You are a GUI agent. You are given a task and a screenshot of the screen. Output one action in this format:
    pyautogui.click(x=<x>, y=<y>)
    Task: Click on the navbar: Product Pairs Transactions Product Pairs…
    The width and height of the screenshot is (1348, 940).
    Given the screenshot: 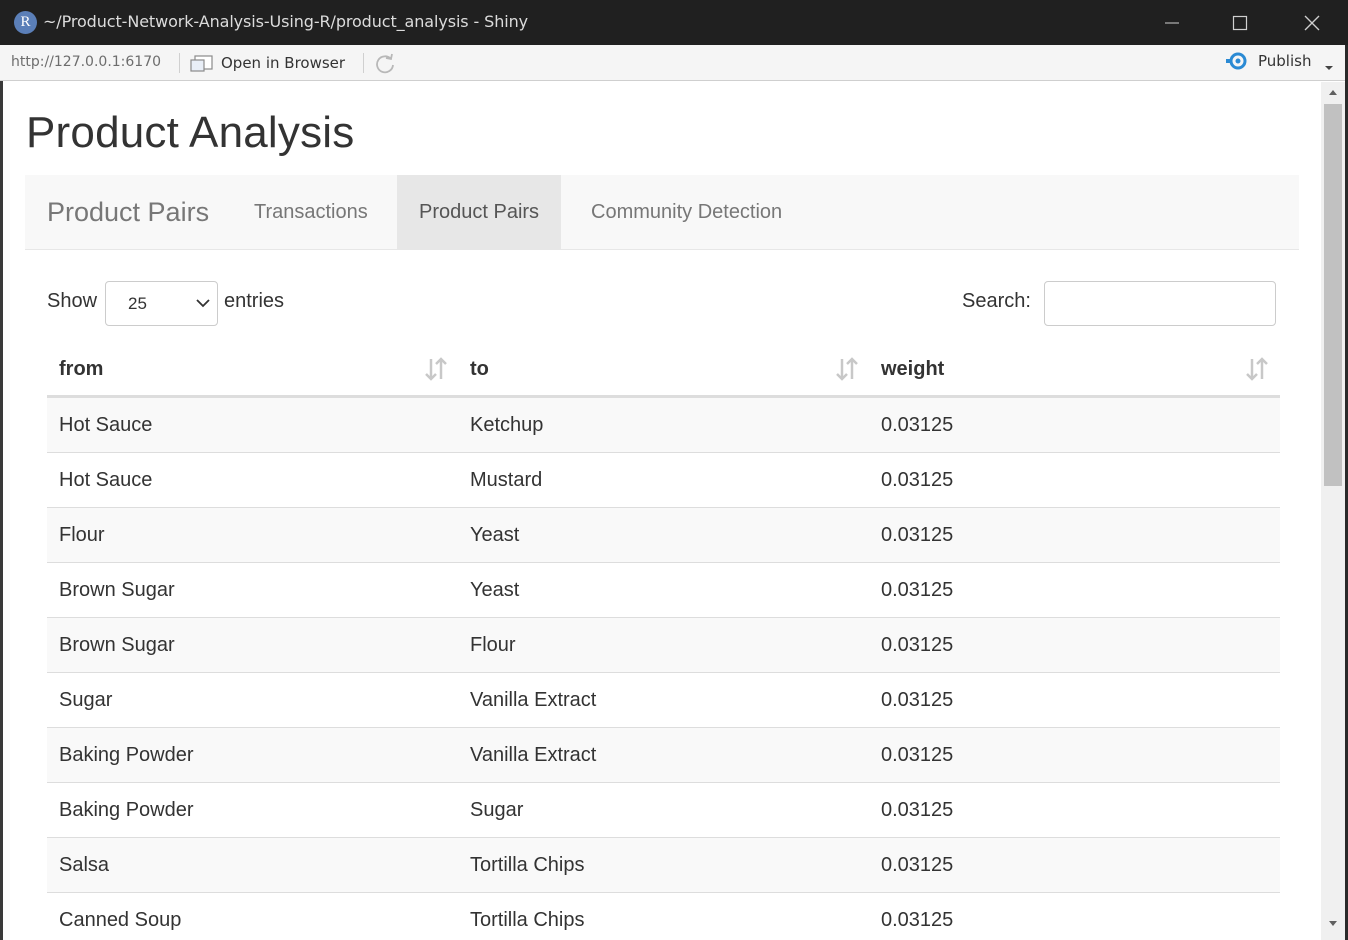 What is the action you would take?
    pyautogui.click(x=662, y=212)
    